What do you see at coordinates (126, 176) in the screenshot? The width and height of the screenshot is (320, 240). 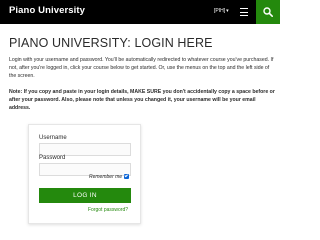 I see `remember-me-checkbox` at bounding box center [126, 176].